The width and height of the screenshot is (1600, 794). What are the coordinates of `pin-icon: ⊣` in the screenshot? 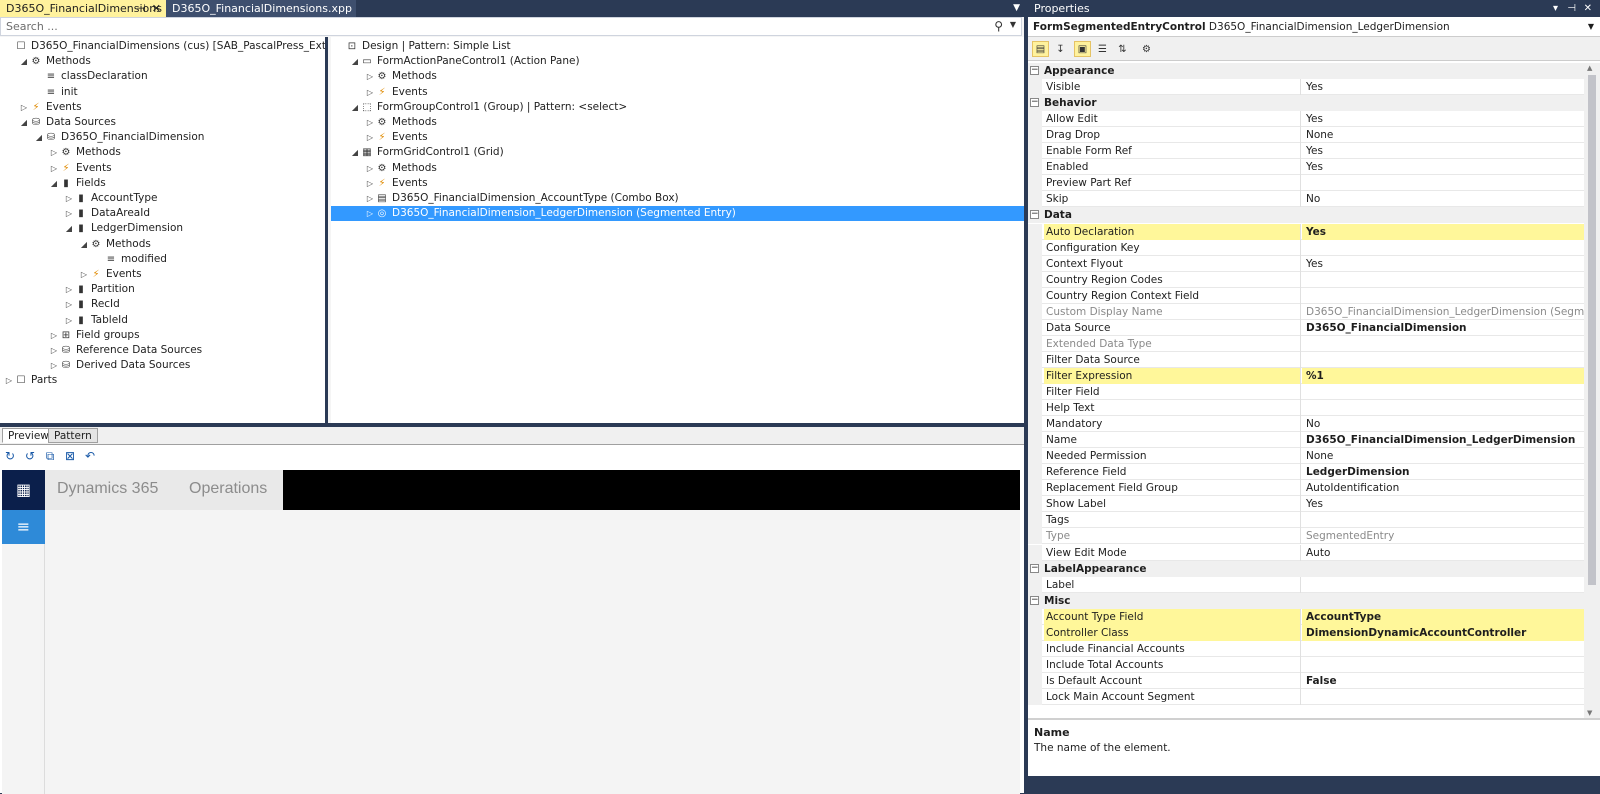 It's located at (1571, 8).